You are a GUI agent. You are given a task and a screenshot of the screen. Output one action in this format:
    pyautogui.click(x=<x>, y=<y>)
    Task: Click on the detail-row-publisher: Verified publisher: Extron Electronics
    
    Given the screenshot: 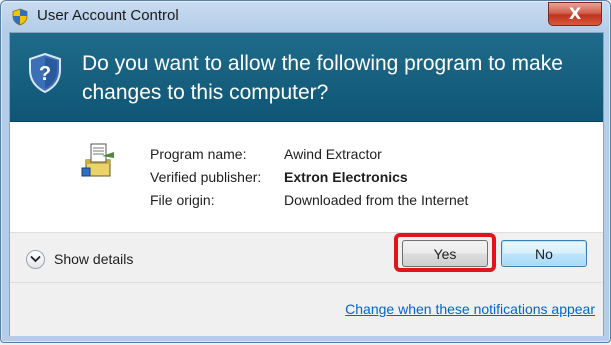 What is the action you would take?
    pyautogui.click(x=309, y=177)
    